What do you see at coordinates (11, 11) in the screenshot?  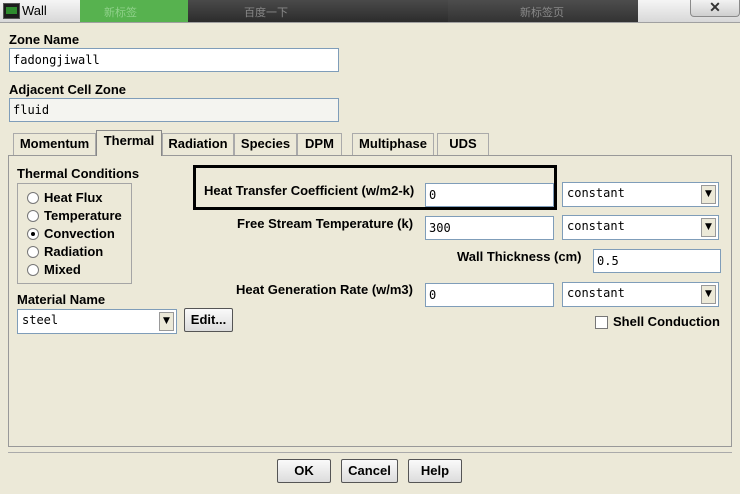 I see `app-icon` at bounding box center [11, 11].